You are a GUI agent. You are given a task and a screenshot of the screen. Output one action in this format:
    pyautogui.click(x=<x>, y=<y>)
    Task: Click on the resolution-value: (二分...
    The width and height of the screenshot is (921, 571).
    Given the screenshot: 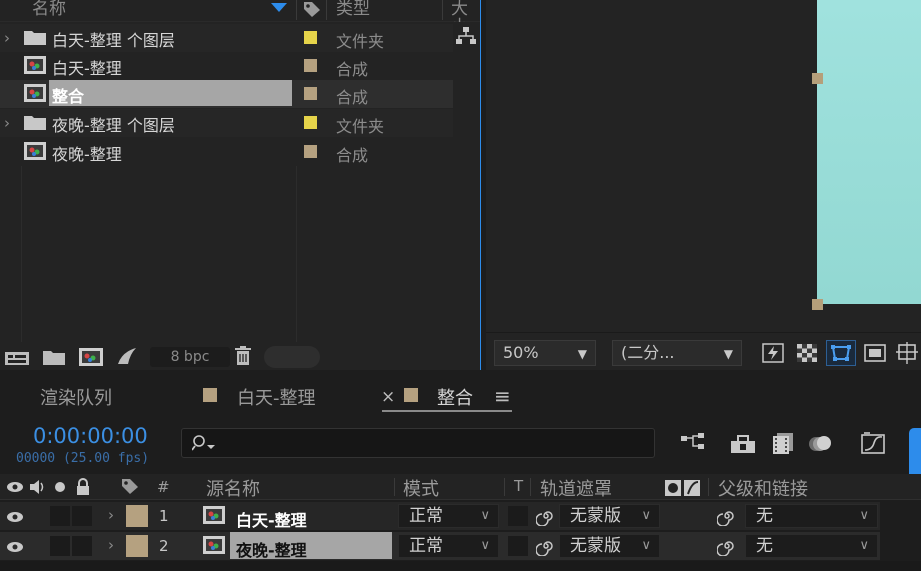 What is the action you would take?
    pyautogui.click(x=648, y=352)
    